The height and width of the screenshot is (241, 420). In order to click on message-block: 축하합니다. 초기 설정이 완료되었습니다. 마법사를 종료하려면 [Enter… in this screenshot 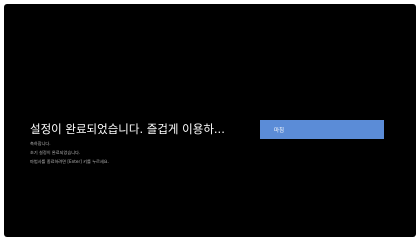, I will do `click(69, 152)`.